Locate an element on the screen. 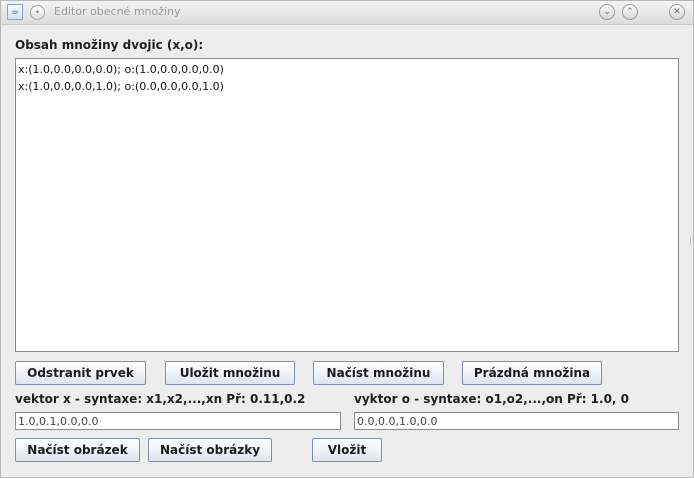 The height and width of the screenshot is (478, 694). load-set-button: Načíst množinu is located at coordinates (378, 373).